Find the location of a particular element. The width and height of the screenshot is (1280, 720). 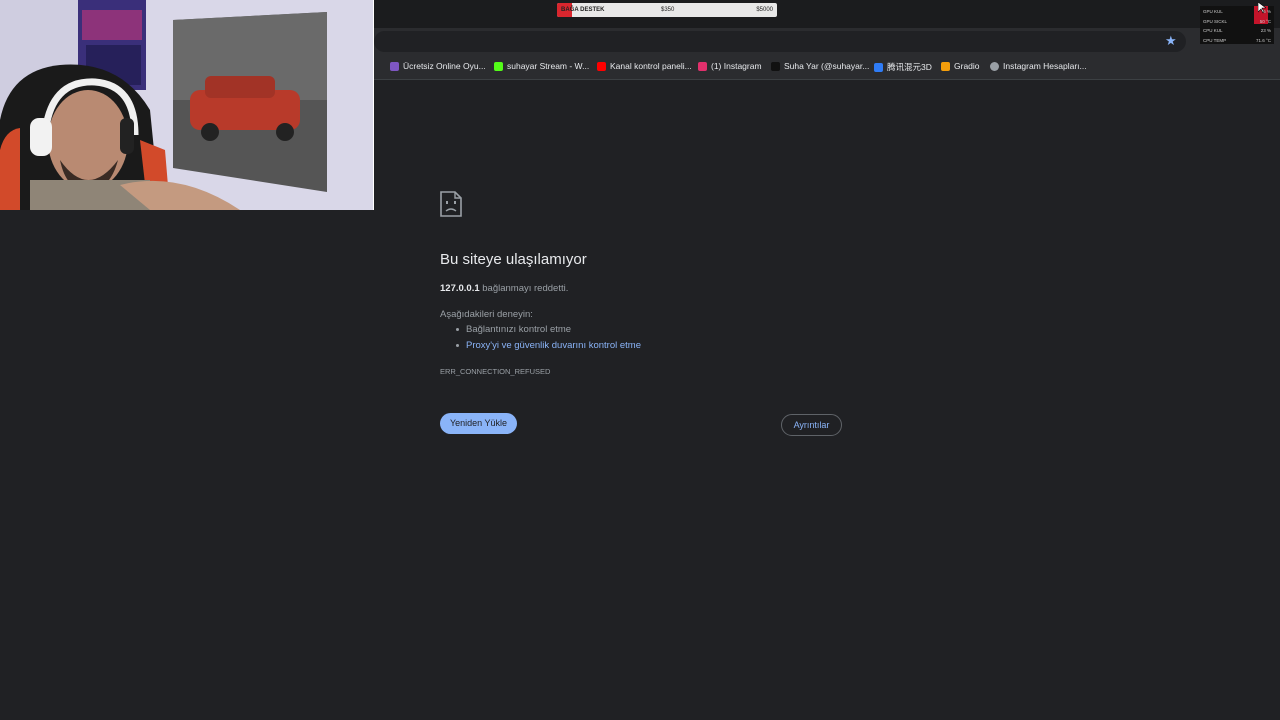

mouse-cursor-icon is located at coordinates (1262, 8).